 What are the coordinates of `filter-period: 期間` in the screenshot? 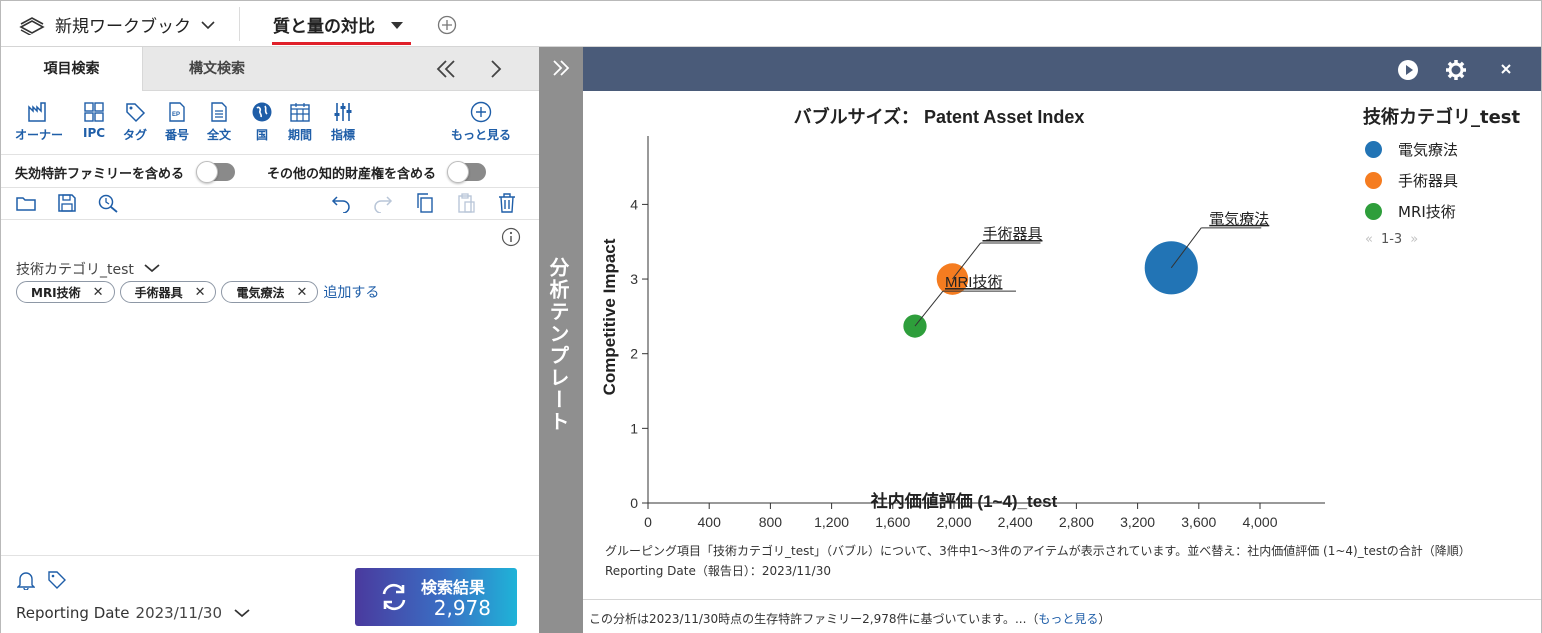 It's located at (300, 122).